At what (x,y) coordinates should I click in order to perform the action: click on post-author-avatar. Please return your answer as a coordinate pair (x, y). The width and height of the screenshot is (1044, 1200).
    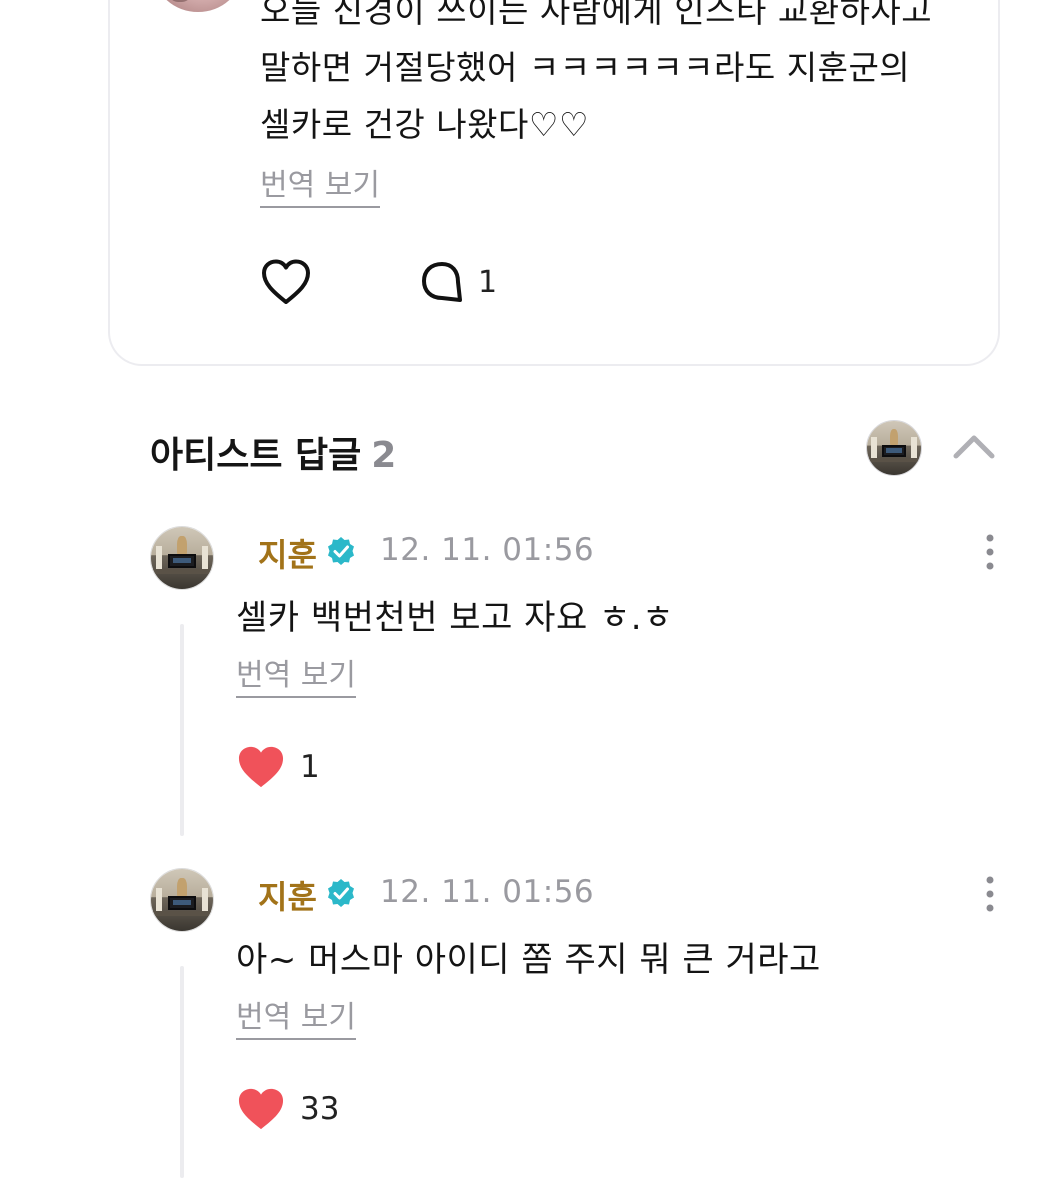
    Looking at the image, I should click on (198, 6).